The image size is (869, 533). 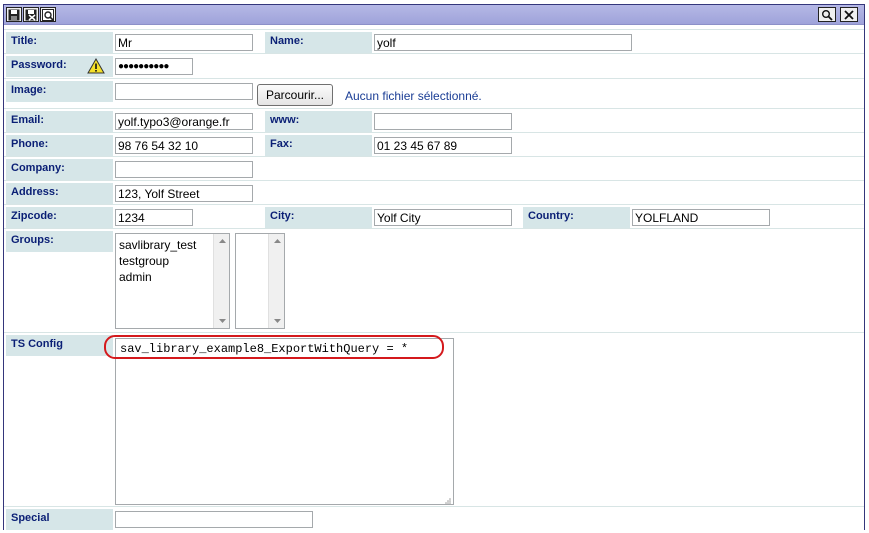 I want to click on name-label: Name:, so click(x=318, y=42).